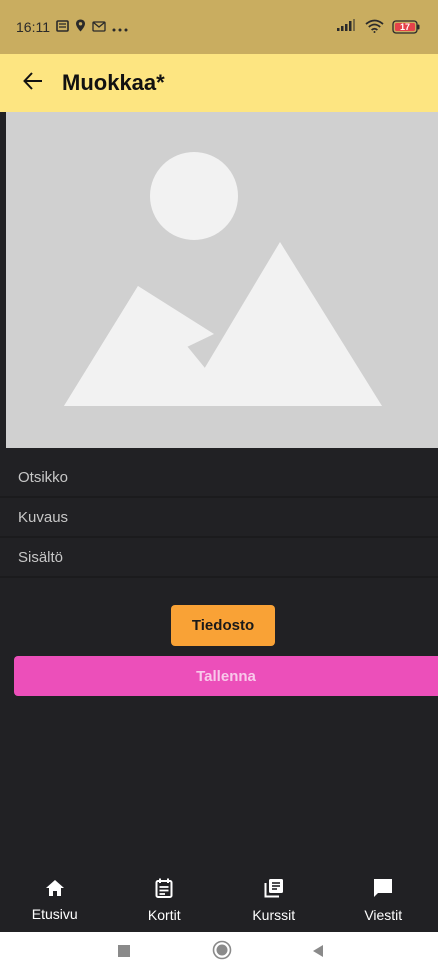 This screenshot has height=965, width=438. Describe the element at coordinates (383, 914) in the screenshot. I see `nav-item-label: Viestit` at that location.